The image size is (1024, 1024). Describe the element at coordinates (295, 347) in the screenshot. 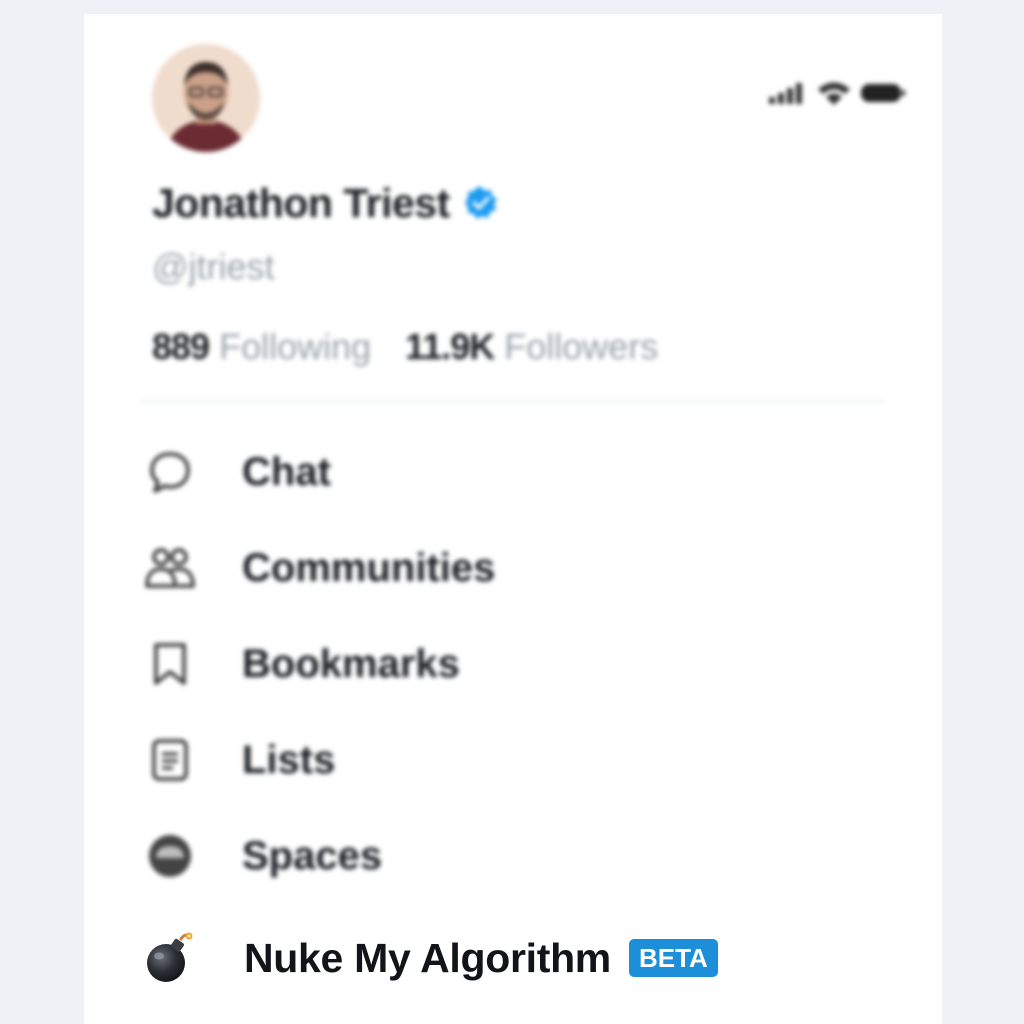

I see `following-label: Following` at that location.